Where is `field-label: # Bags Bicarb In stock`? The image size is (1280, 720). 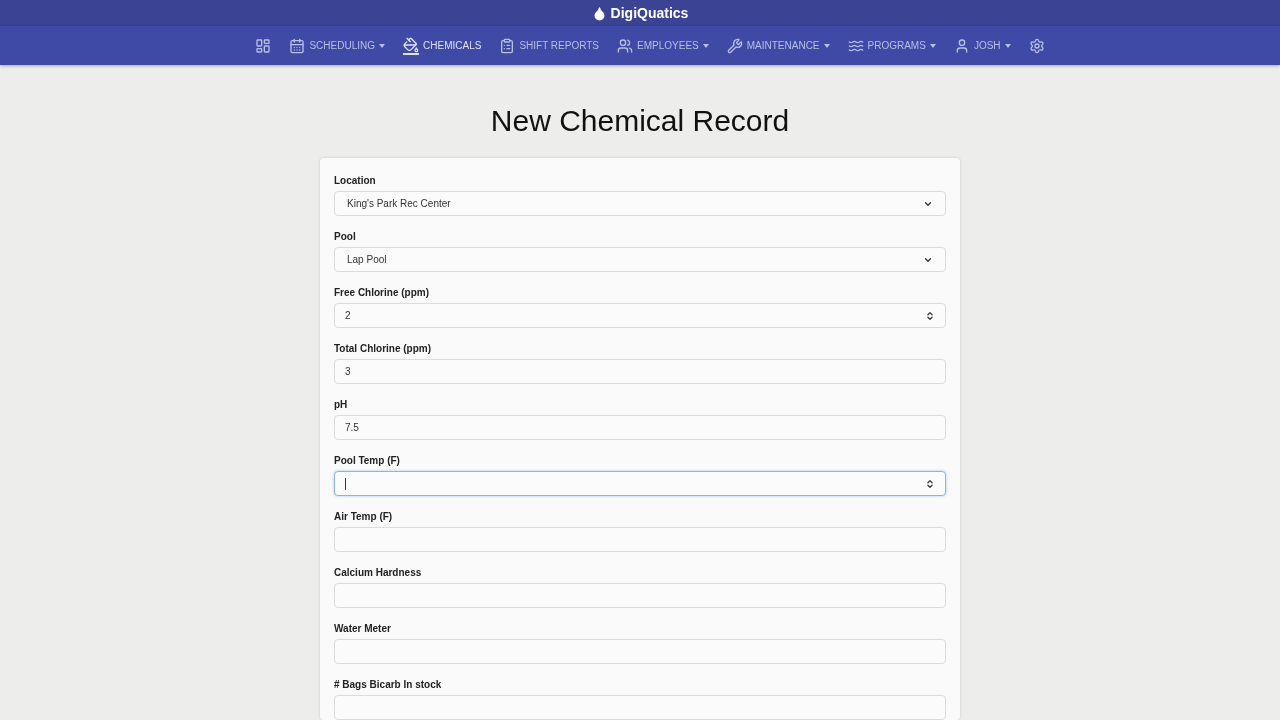 field-label: # Bags Bicarb In stock is located at coordinates (388, 684).